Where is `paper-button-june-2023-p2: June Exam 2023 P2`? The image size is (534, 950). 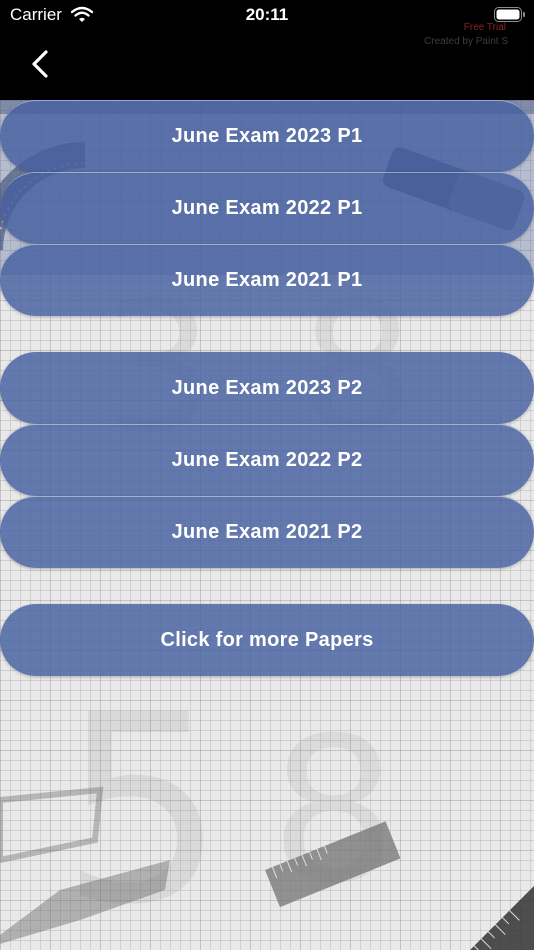 paper-button-june-2023-p2: June Exam 2023 P2 is located at coordinates (267, 388).